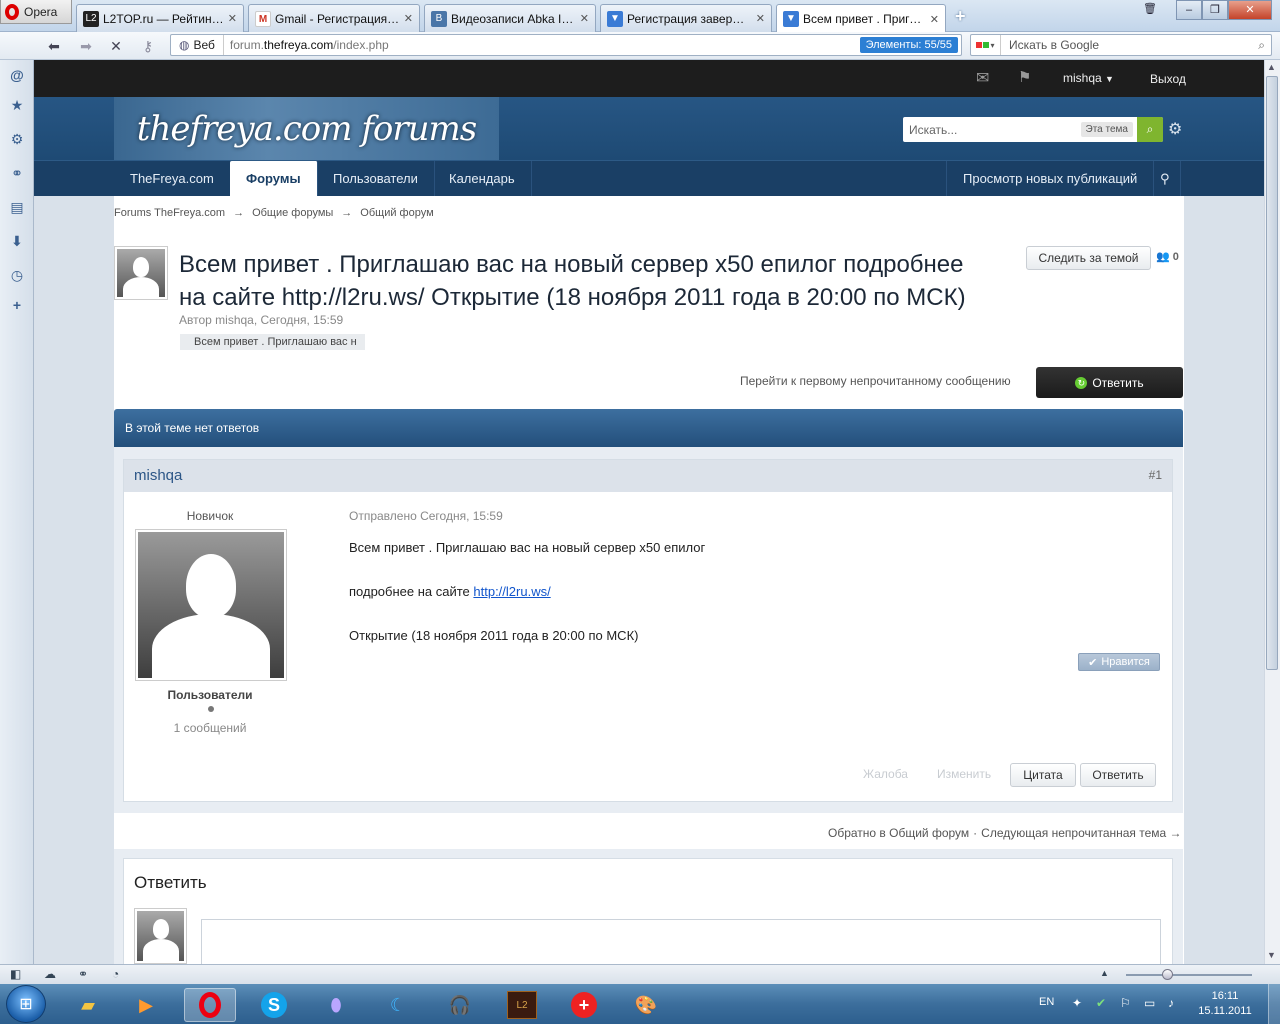 This screenshot has height=1024, width=1280. What do you see at coordinates (592, 45) in the screenshot?
I see `url-text: forum.thefreya.com/index.php` at bounding box center [592, 45].